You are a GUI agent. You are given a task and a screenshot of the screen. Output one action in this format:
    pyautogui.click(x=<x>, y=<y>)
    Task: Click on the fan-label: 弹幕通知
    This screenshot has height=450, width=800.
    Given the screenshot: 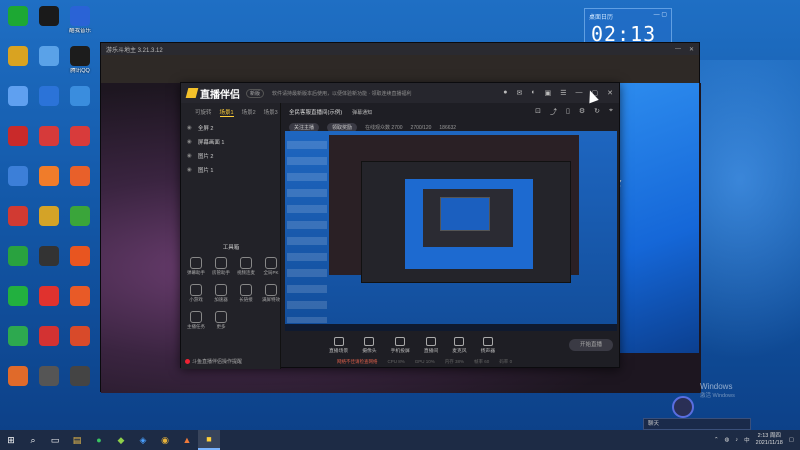 What is the action you would take?
    pyautogui.click(x=362, y=112)
    